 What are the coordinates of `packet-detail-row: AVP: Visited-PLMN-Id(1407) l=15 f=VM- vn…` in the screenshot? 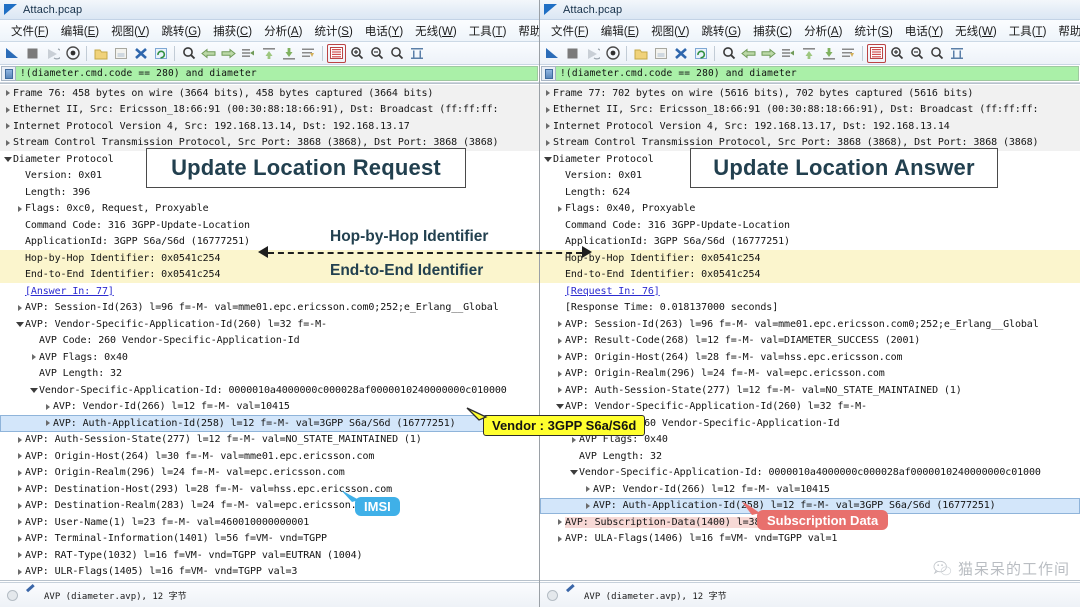 It's located at (269, 580).